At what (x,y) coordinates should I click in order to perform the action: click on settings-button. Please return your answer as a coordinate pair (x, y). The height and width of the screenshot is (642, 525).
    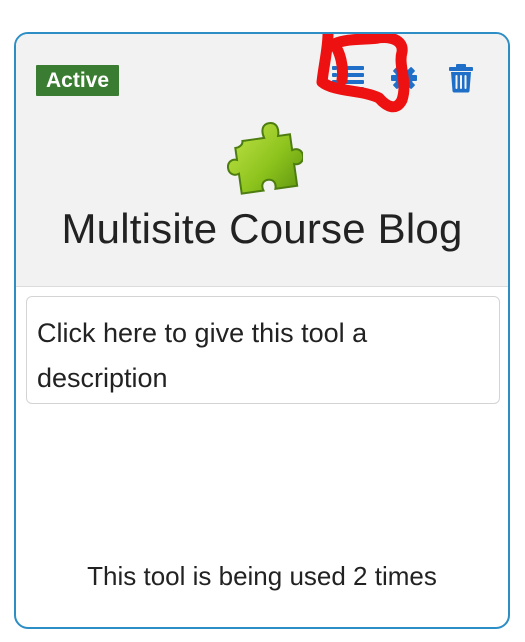
    Looking at the image, I should click on (404, 78).